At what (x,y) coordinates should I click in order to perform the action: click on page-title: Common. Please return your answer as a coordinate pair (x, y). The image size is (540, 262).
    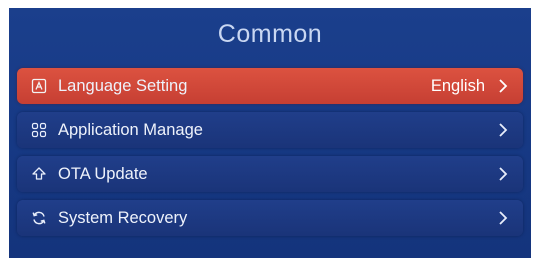
    Looking at the image, I should click on (270, 34).